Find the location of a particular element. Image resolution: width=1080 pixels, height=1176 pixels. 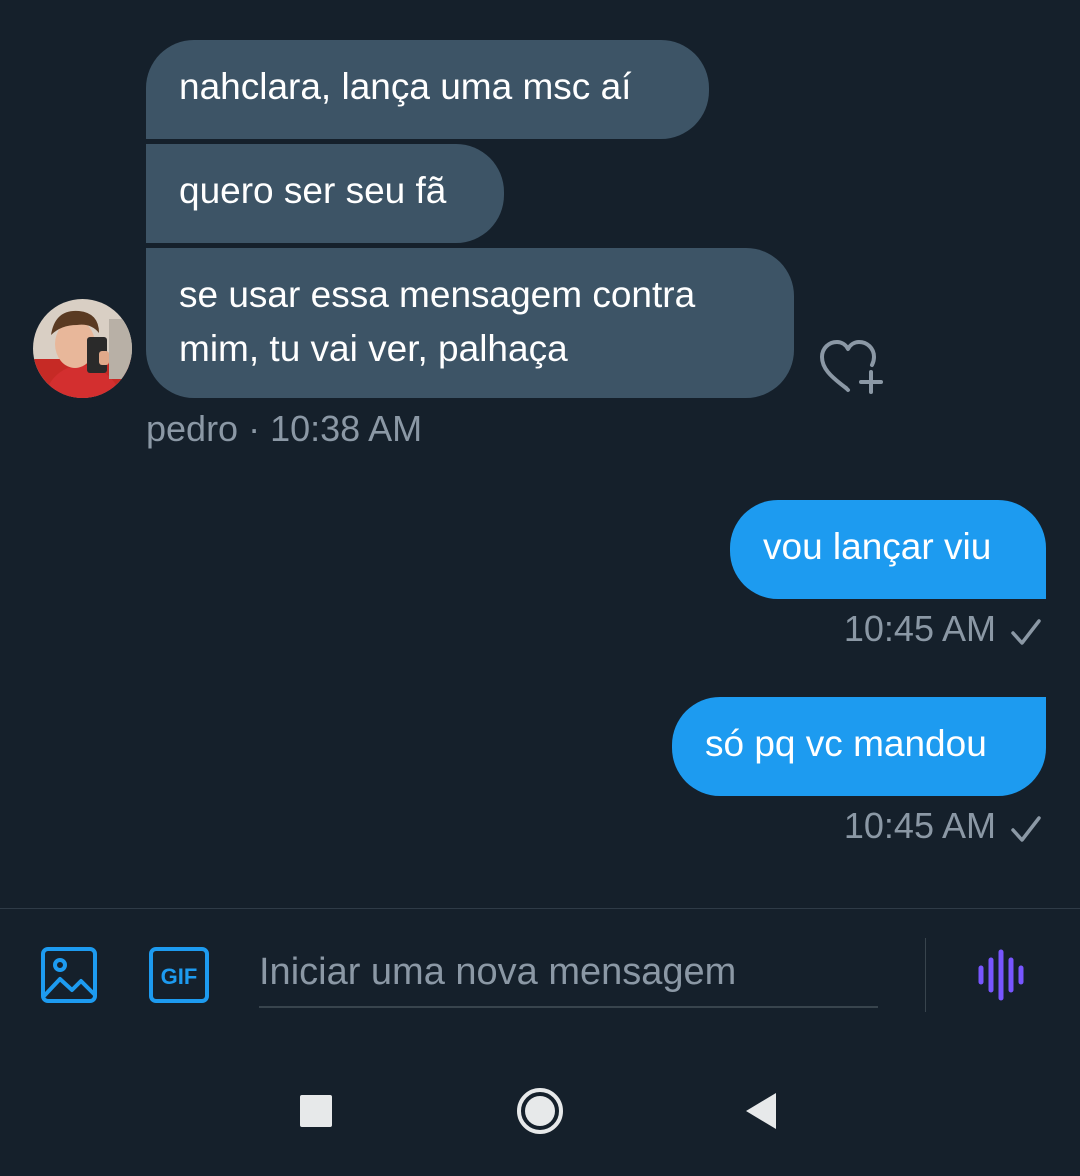

home-button is located at coordinates (540, 1111).